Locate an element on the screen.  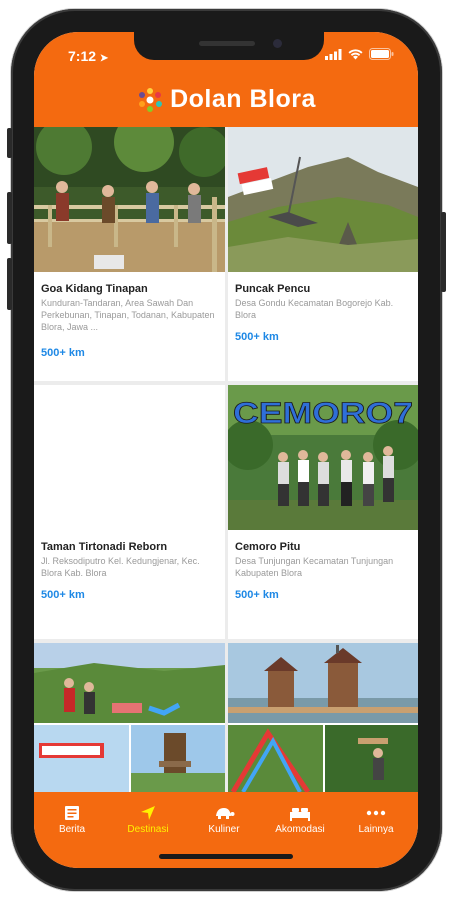
app-header: 7:12 ➤ Dolan Blora is located at coordinates (226, 79).